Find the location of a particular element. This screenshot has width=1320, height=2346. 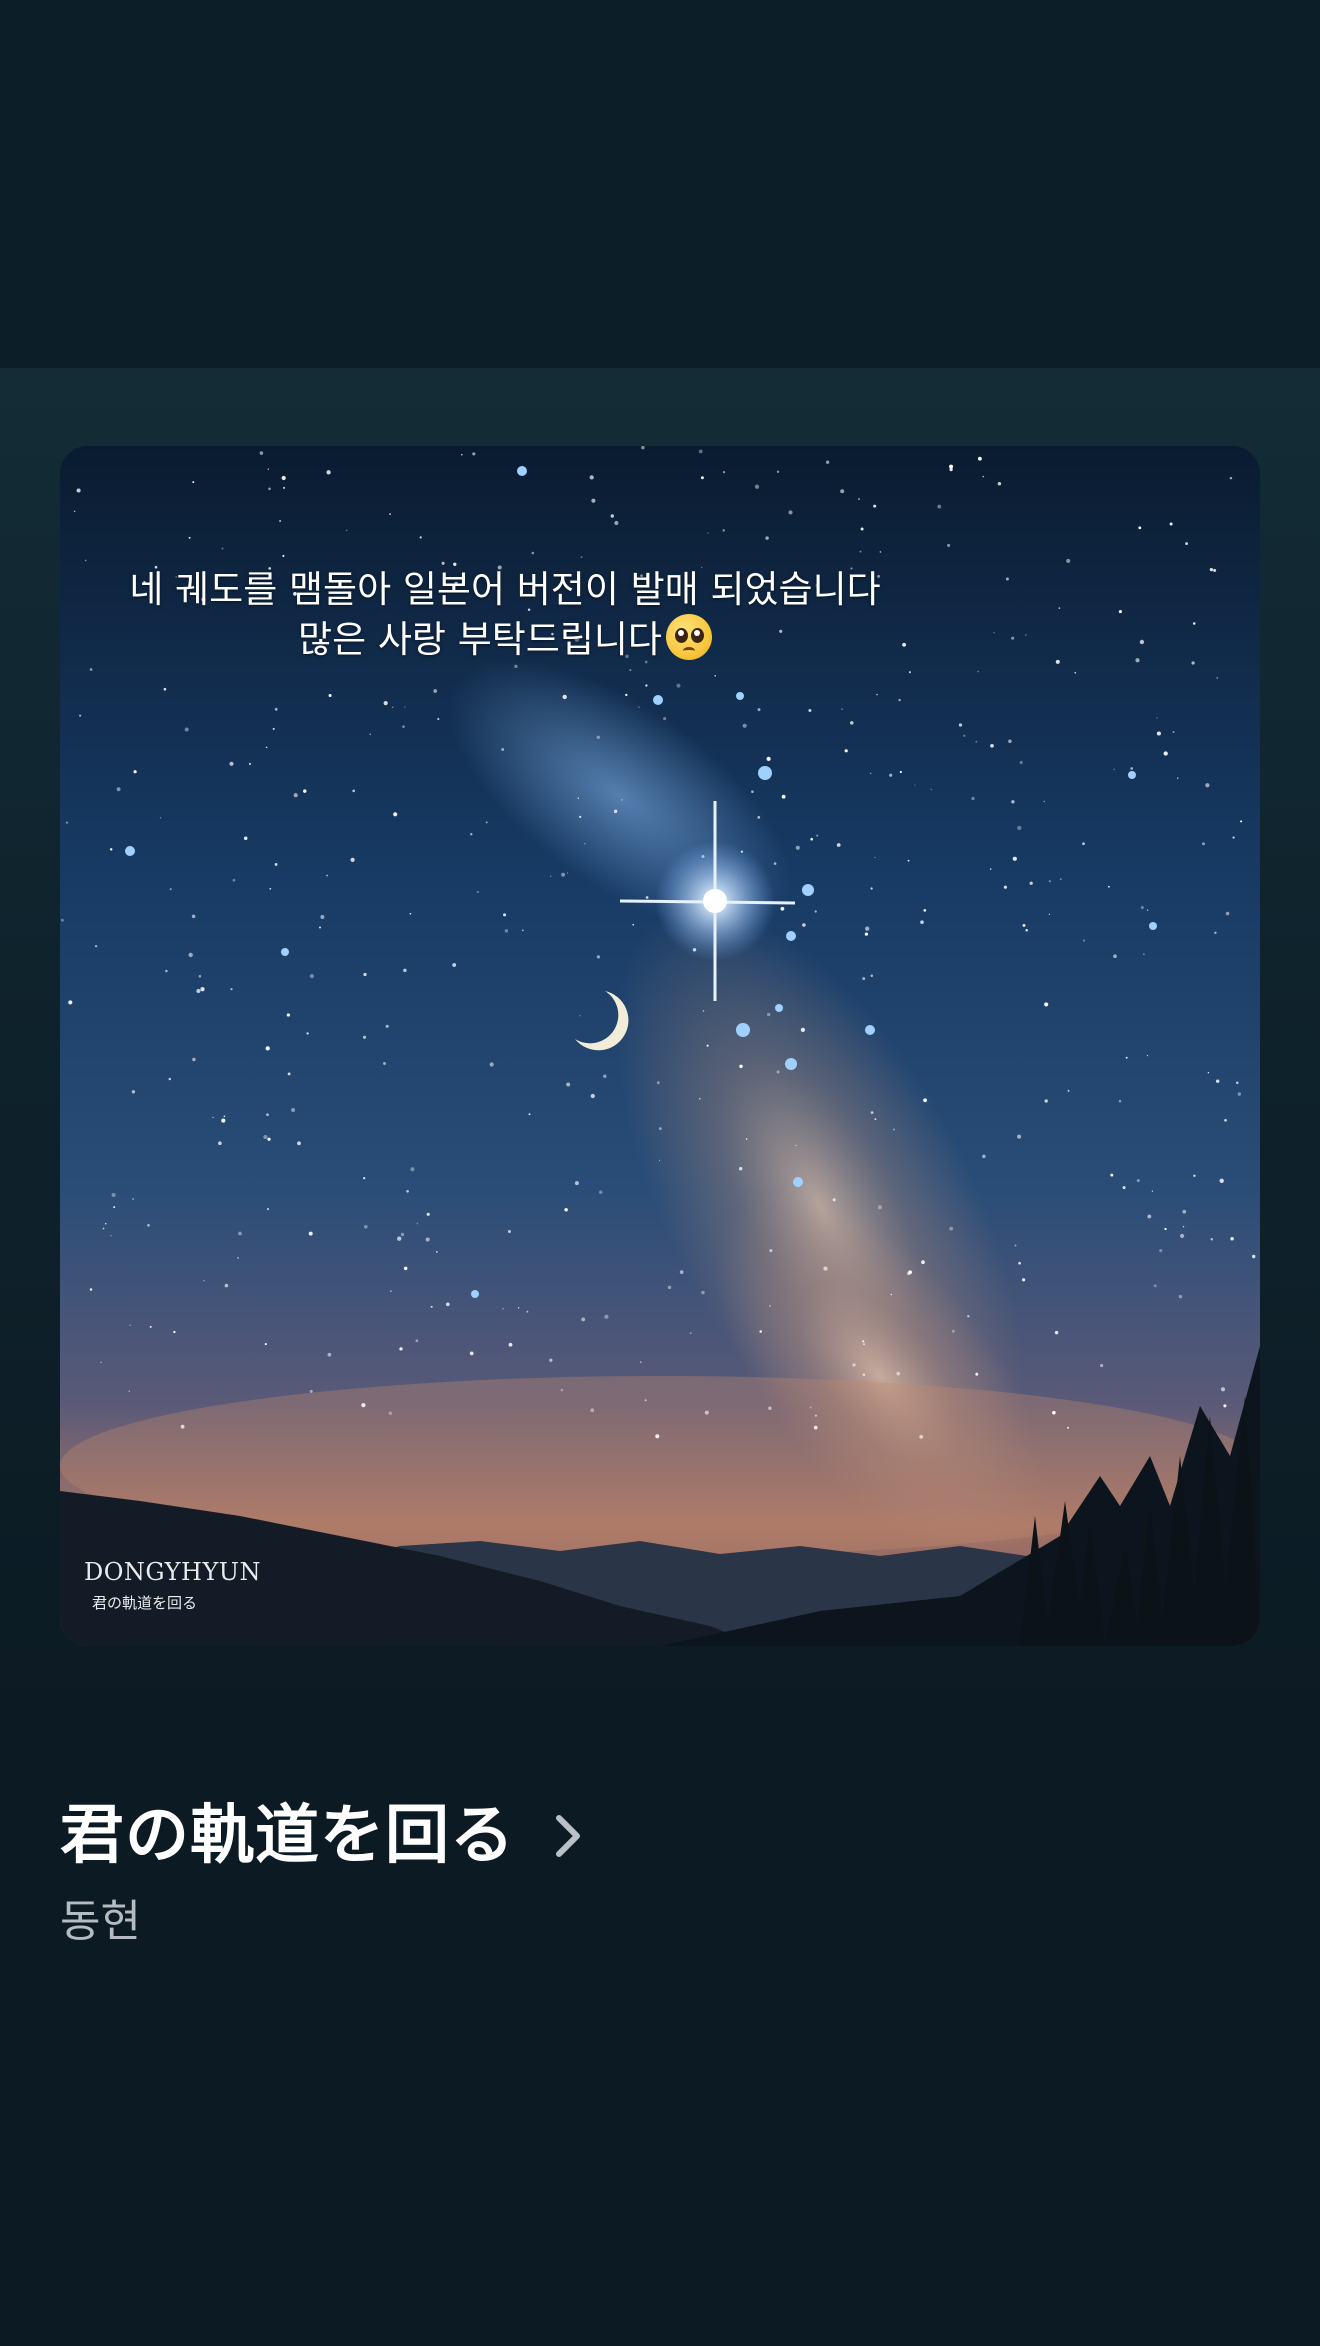

caption-line-2-text: 많은 사랑 부탁드립니다 is located at coordinates (480, 639).